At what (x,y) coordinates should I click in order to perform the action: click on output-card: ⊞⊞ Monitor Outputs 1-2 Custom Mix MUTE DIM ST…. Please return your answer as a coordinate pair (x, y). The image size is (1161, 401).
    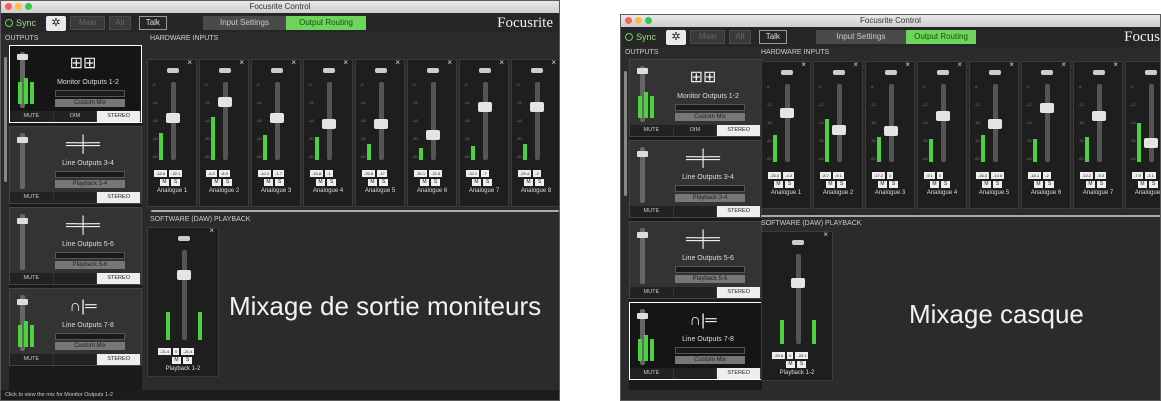
    Looking at the image, I should click on (75, 84).